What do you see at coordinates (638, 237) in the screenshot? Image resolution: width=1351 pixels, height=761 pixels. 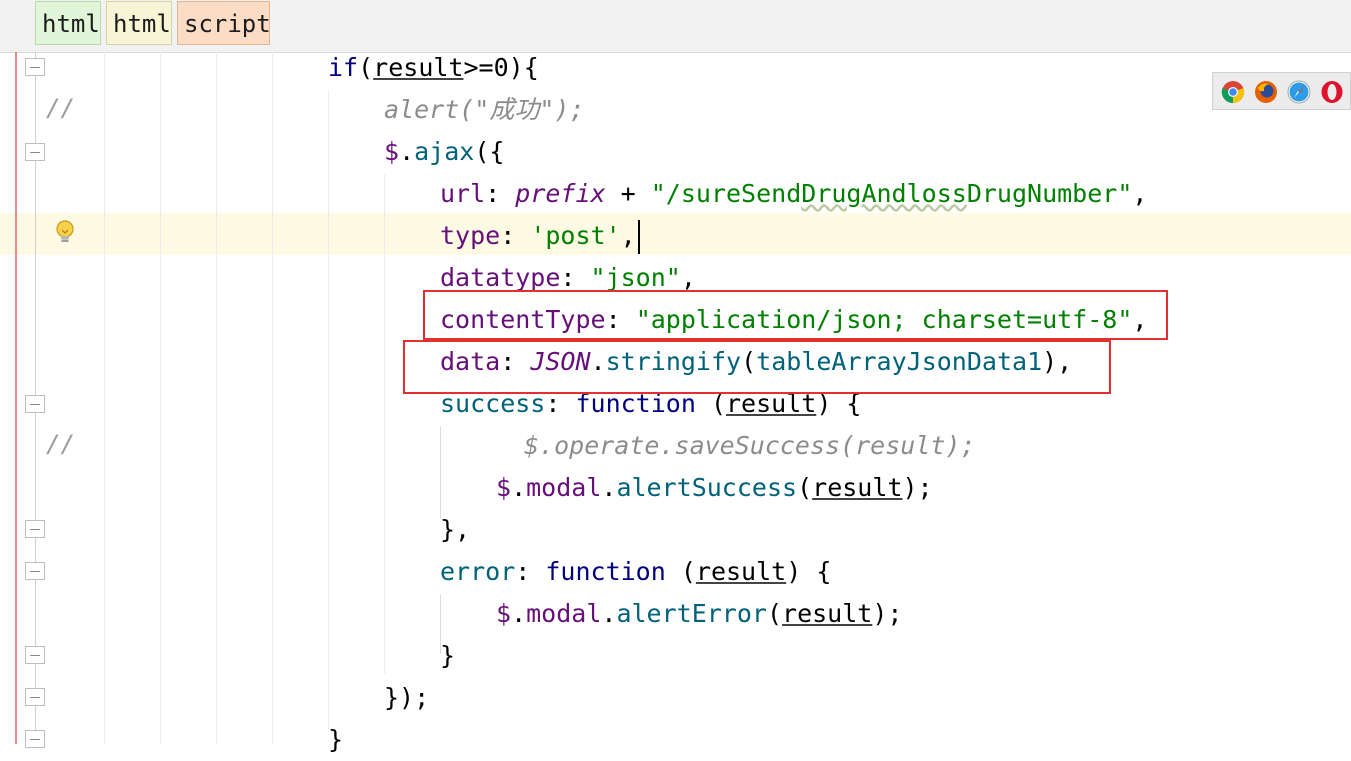 I see `text-caret` at bounding box center [638, 237].